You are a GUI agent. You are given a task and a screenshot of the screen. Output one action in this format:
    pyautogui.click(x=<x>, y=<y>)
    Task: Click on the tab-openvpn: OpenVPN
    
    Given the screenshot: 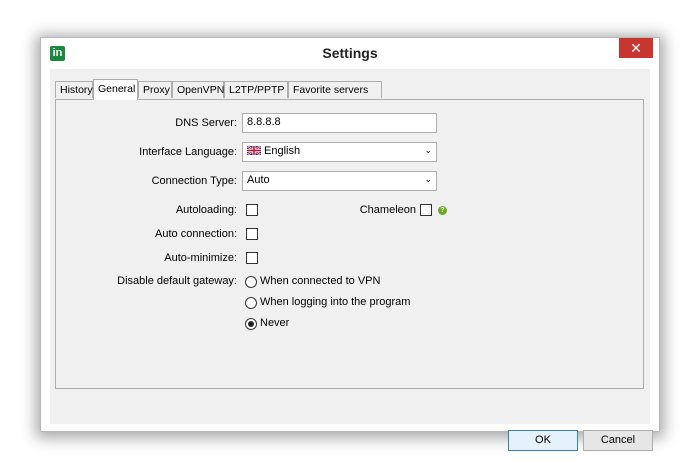 What is the action you would take?
    pyautogui.click(x=198, y=89)
    